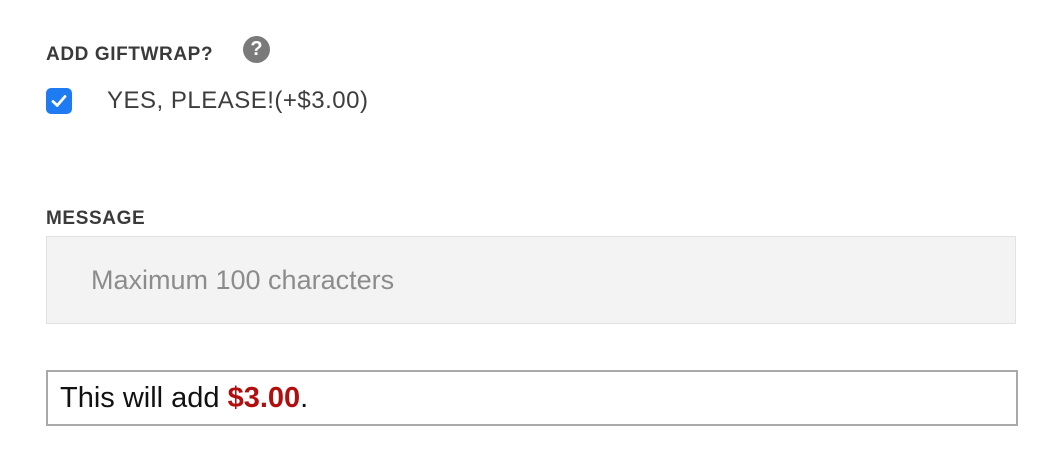 This screenshot has height=472, width=1050. What do you see at coordinates (304, 397) in the screenshot?
I see `price-summary-suffix: .` at bounding box center [304, 397].